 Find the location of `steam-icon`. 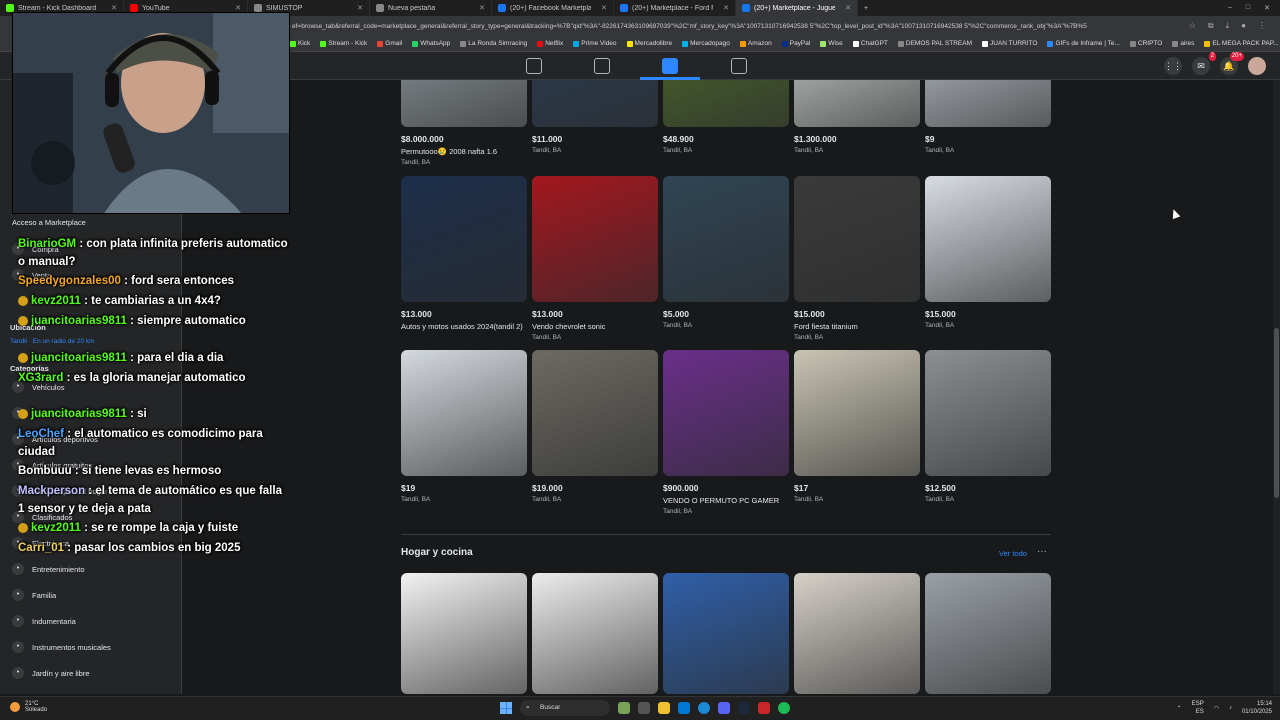

steam-icon is located at coordinates (744, 708).